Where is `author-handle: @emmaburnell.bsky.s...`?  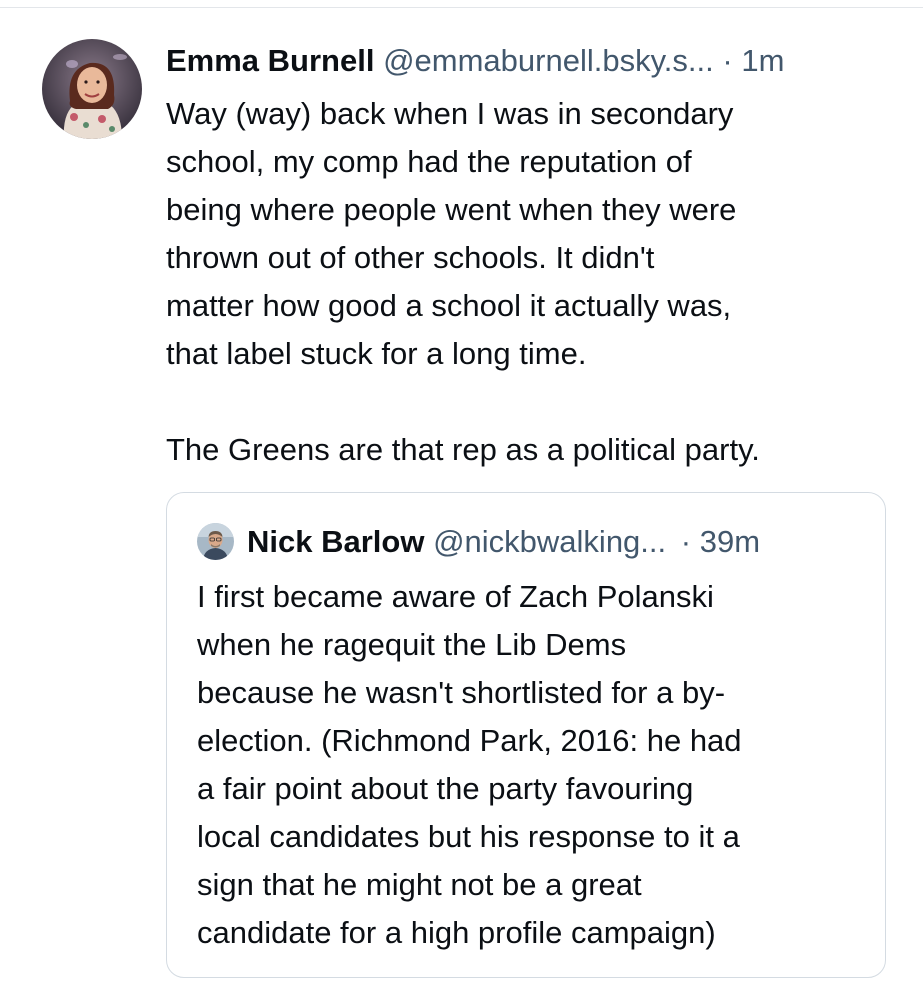
author-handle: @emmaburnell.bsky.s... is located at coordinates (548, 60).